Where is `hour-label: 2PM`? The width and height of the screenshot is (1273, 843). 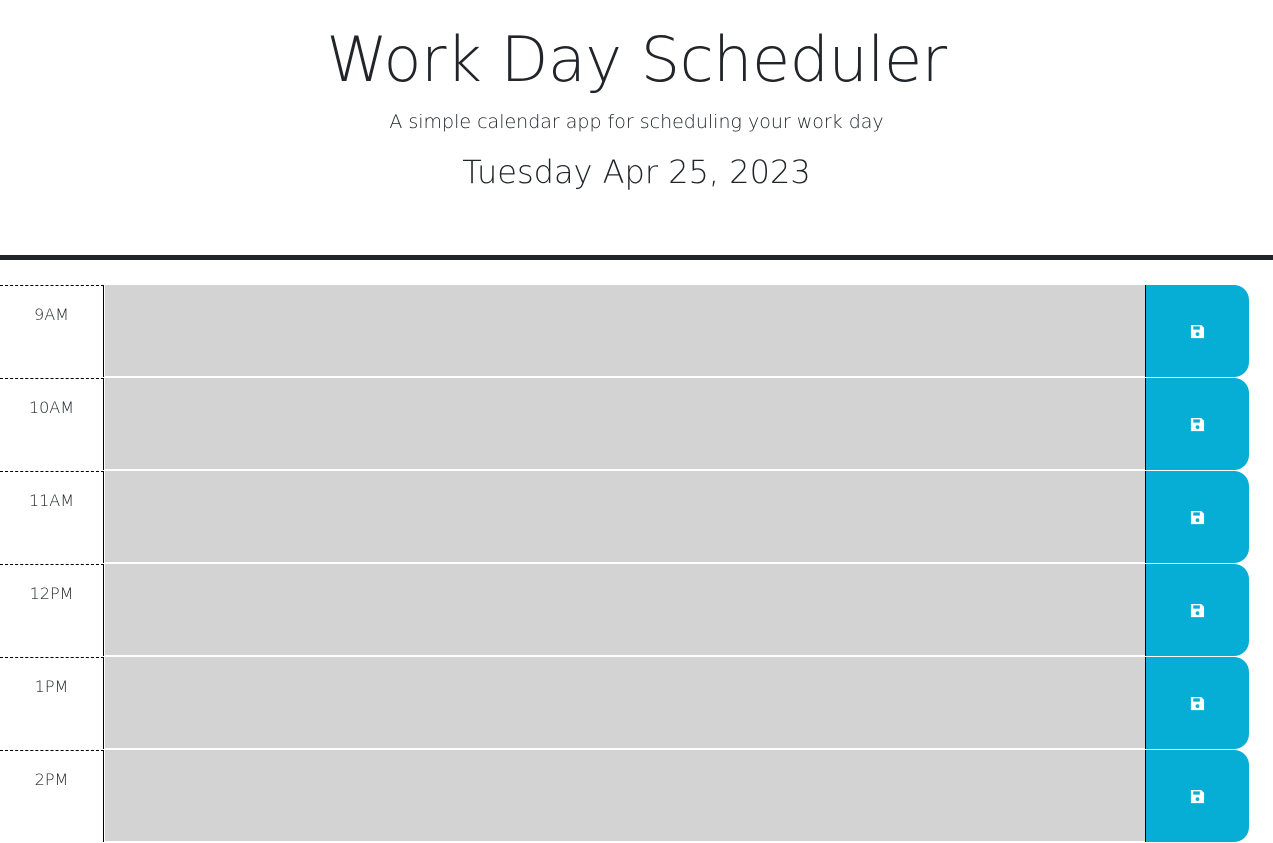
hour-label: 2PM is located at coordinates (52, 796).